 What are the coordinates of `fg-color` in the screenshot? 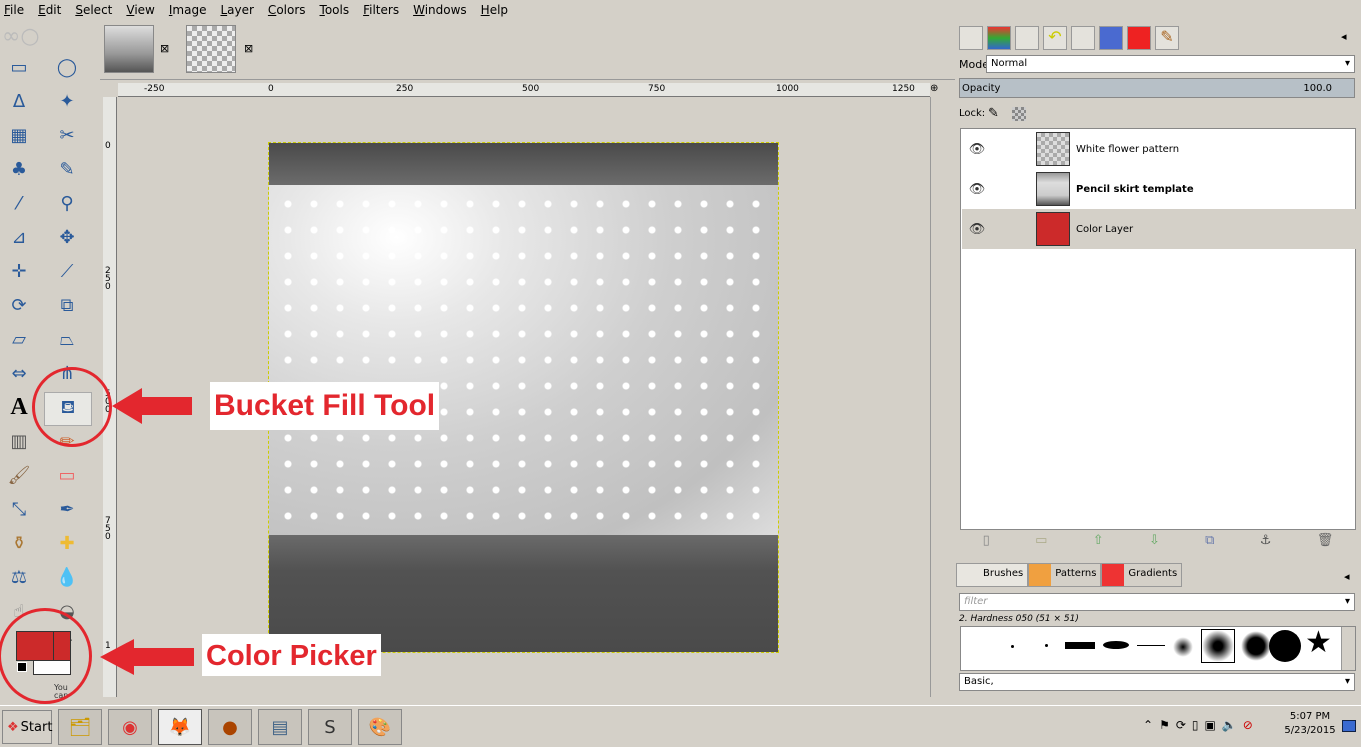 It's located at (35, 646).